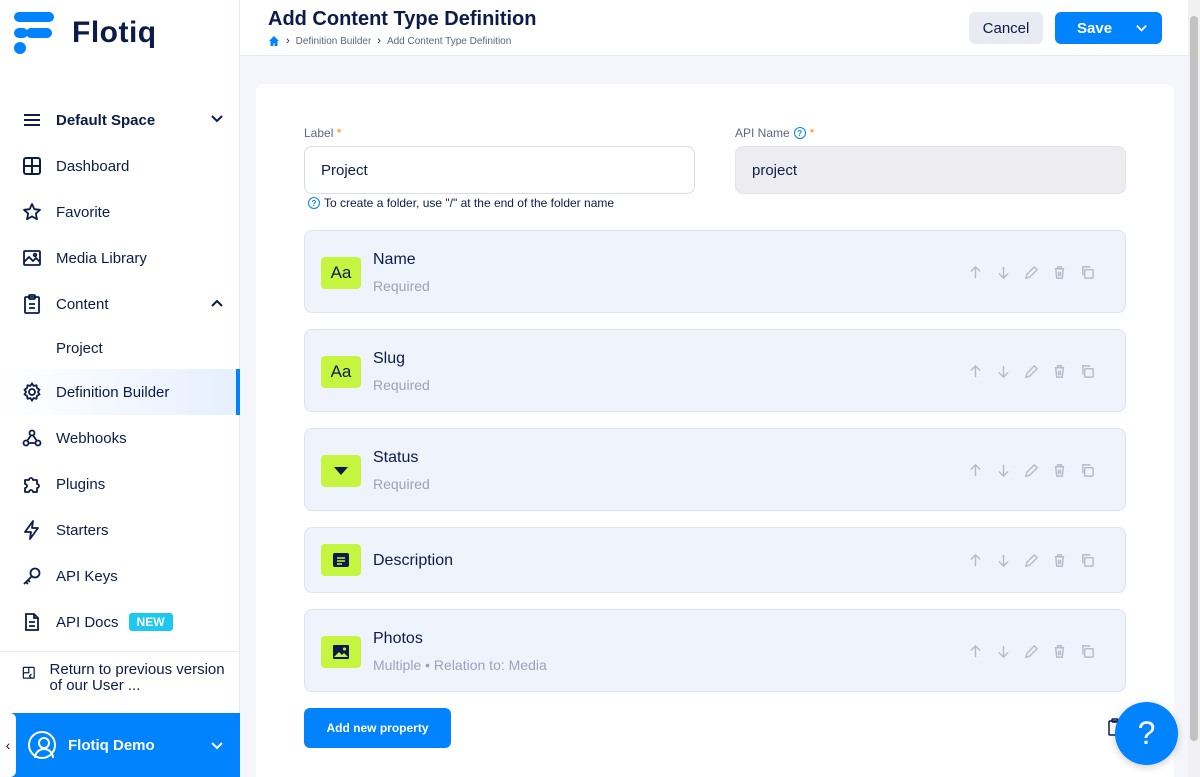 The width and height of the screenshot is (1200, 777). Describe the element at coordinates (401, 385) in the screenshot. I see `property-subtitle: Required` at that location.